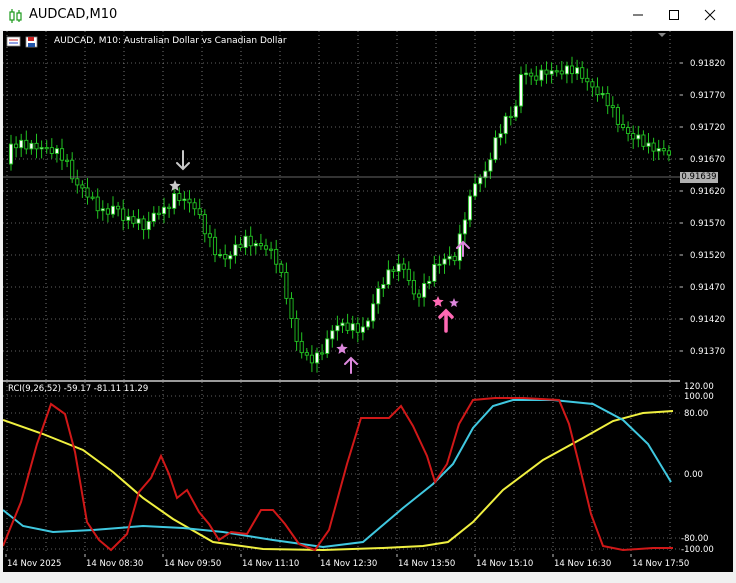  Describe the element at coordinates (13, 41) in the screenshot. I see `chart-list-icon` at that location.